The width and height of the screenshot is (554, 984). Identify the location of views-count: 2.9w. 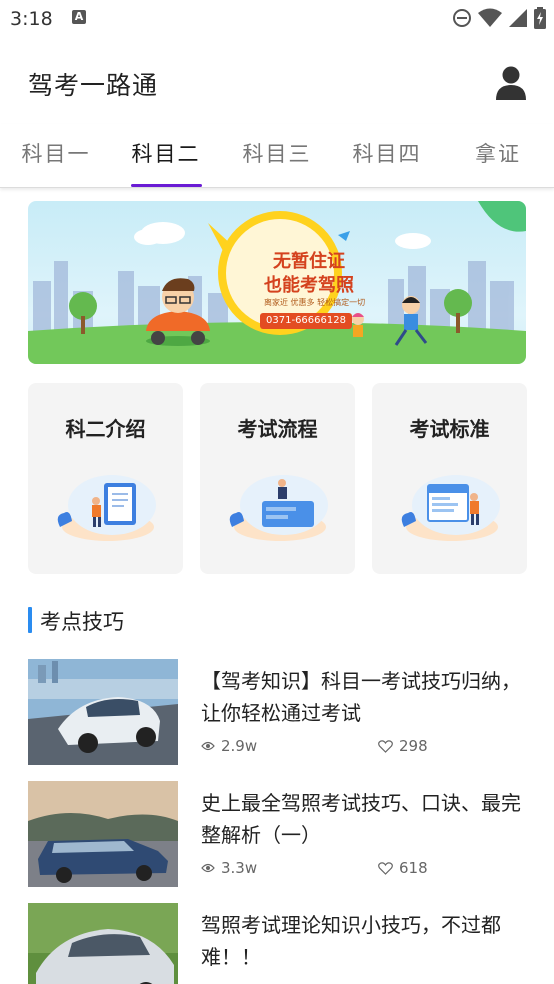
(239, 746).